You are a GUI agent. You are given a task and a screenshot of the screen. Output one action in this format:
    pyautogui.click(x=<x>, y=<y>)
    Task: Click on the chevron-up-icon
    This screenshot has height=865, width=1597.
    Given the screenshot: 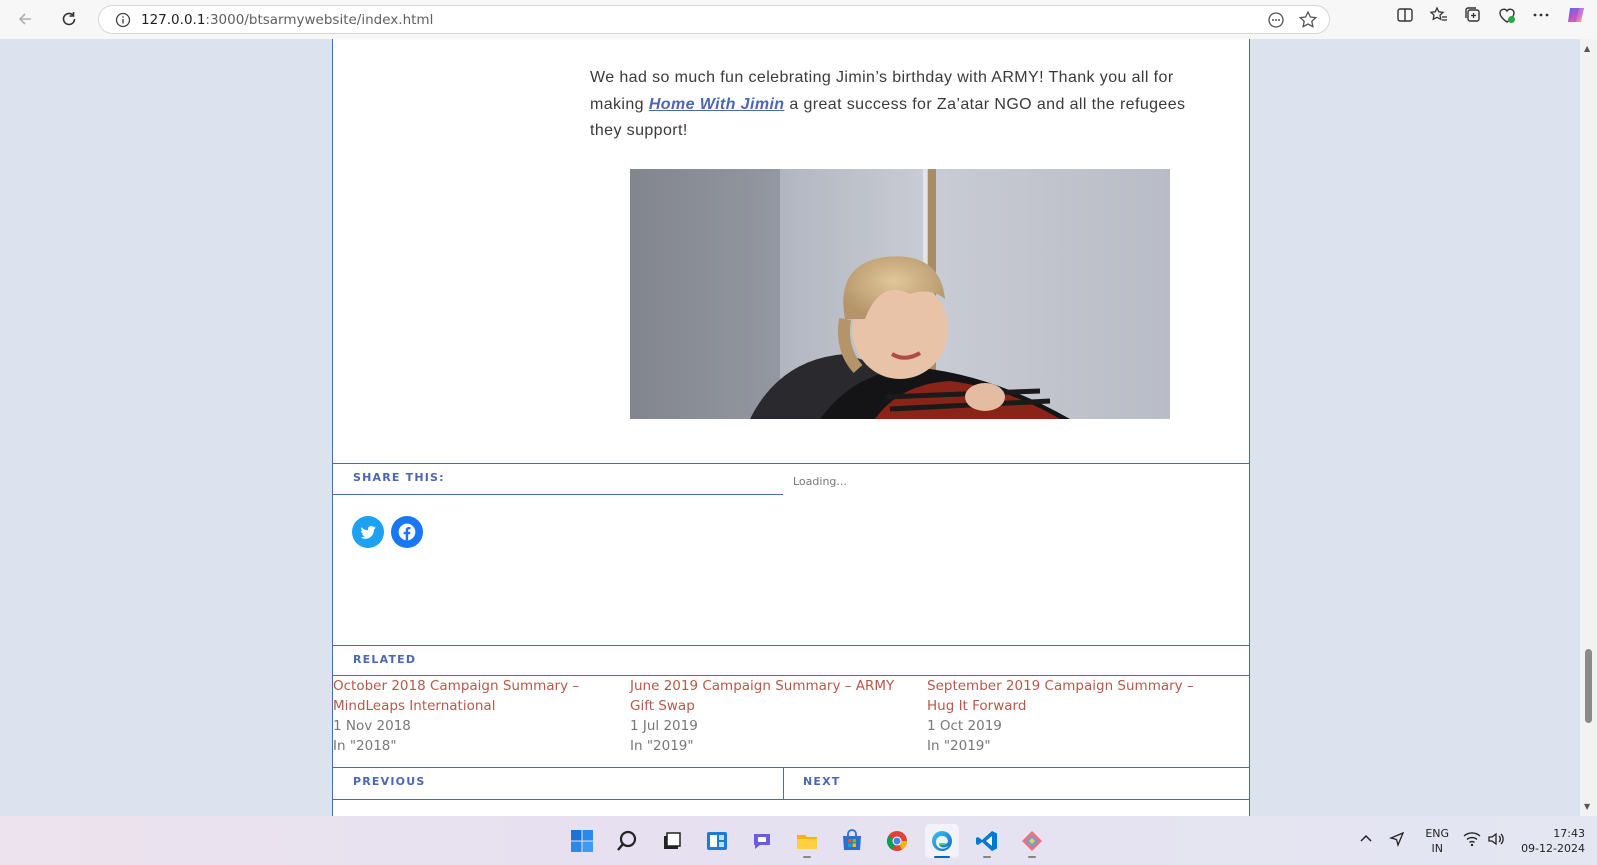 What is the action you would take?
    pyautogui.click(x=1366, y=840)
    